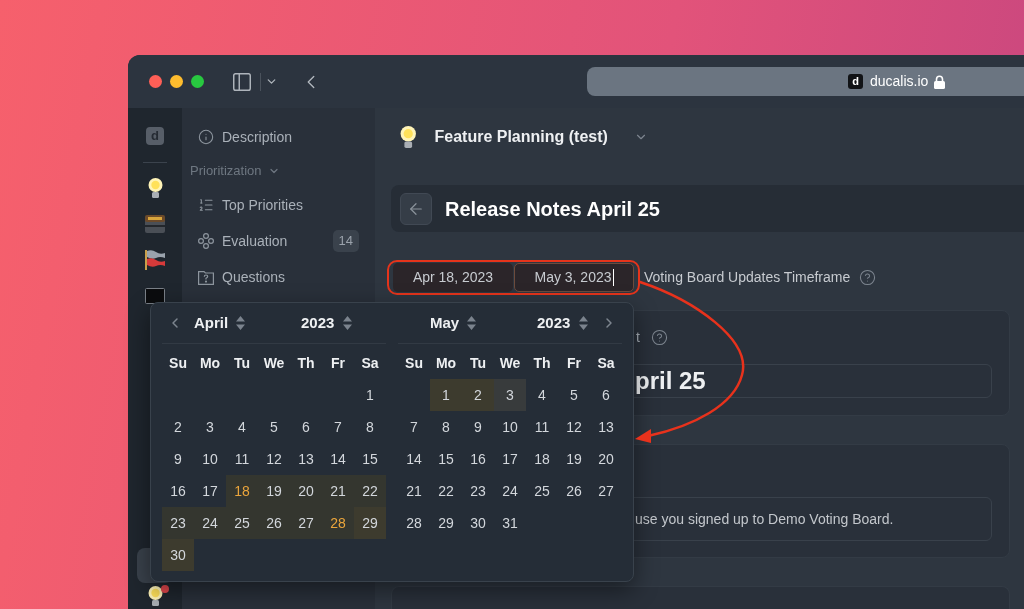 The height and width of the screenshot is (609, 1024). I want to click on weekday-label: Sa, so click(370, 363).